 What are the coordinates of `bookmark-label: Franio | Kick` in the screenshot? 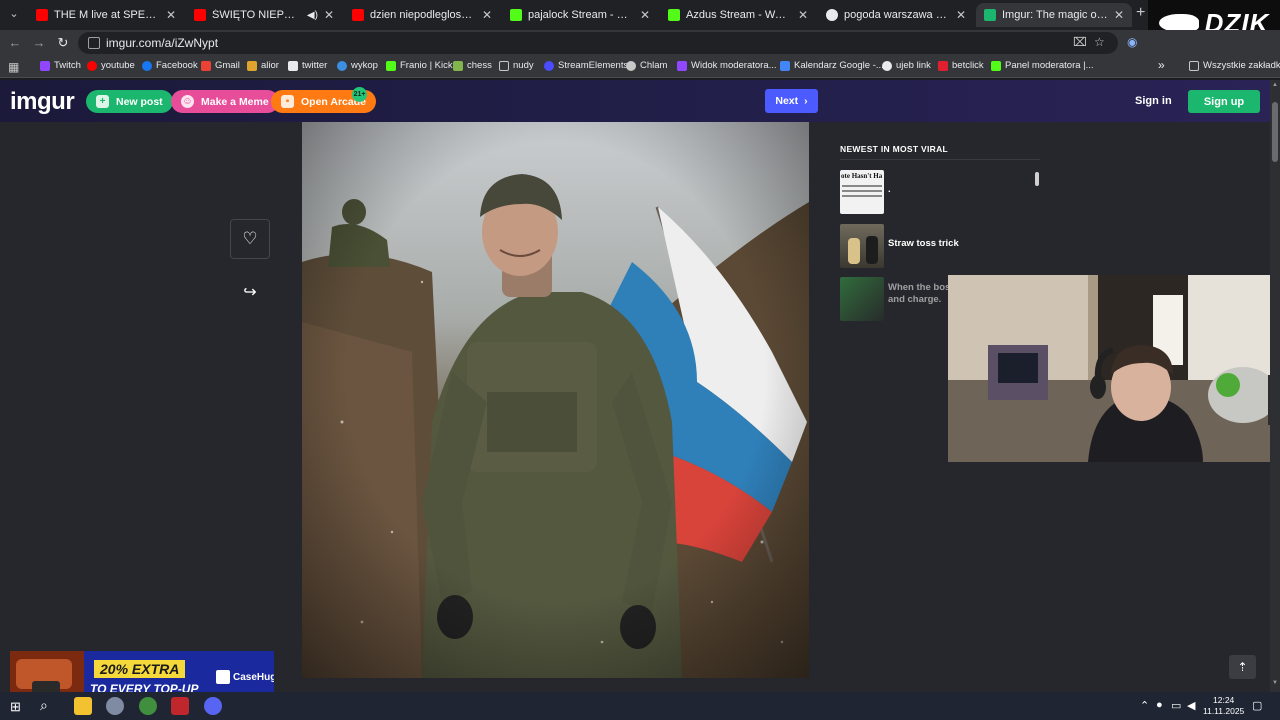 It's located at (426, 65).